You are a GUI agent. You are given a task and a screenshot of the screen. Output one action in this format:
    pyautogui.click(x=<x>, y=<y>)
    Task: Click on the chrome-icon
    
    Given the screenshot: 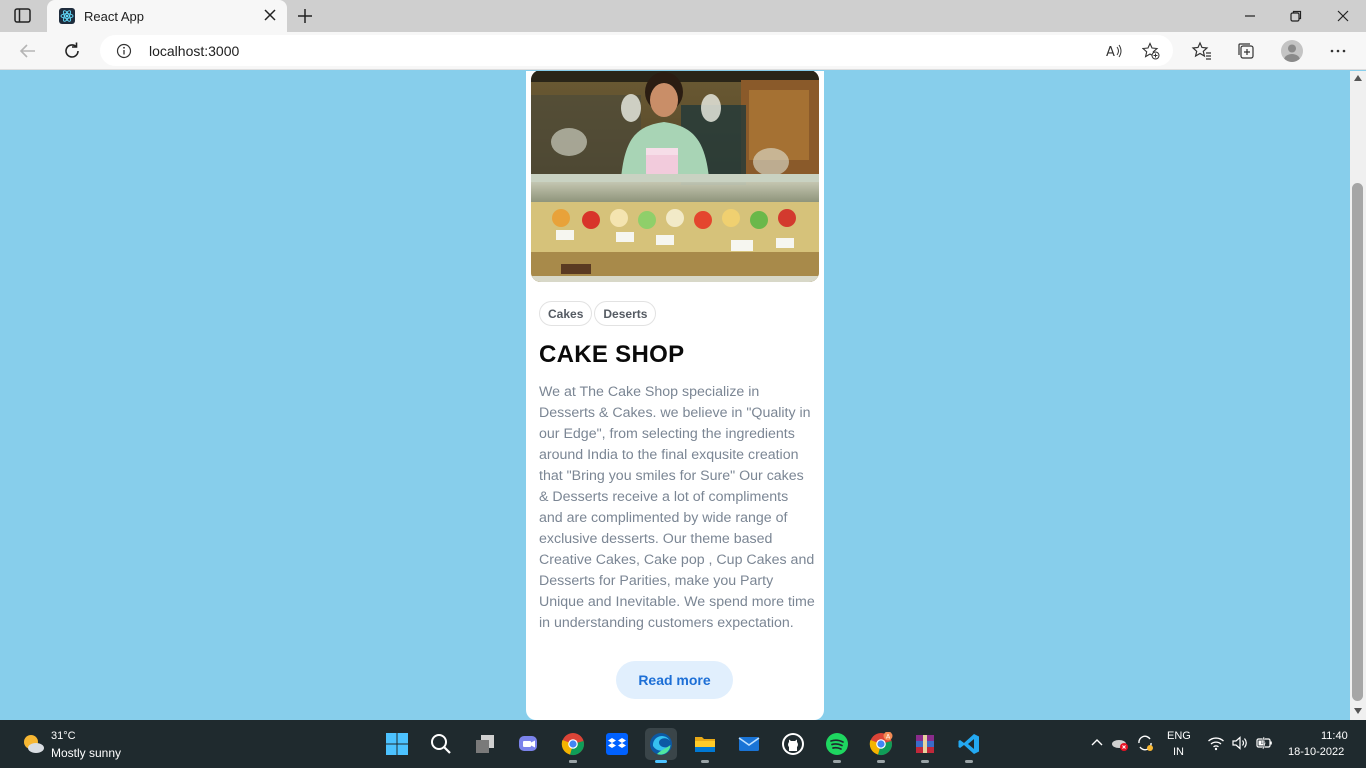 What is the action you would take?
    pyautogui.click(x=573, y=745)
    